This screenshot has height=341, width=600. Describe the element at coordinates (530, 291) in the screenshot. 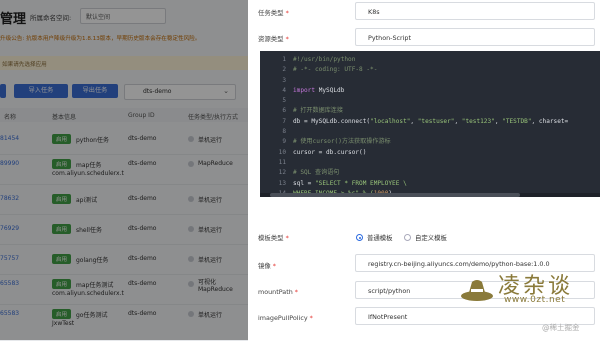

I see `site-watermark: 凌杂谈 www.0zt.net` at that location.